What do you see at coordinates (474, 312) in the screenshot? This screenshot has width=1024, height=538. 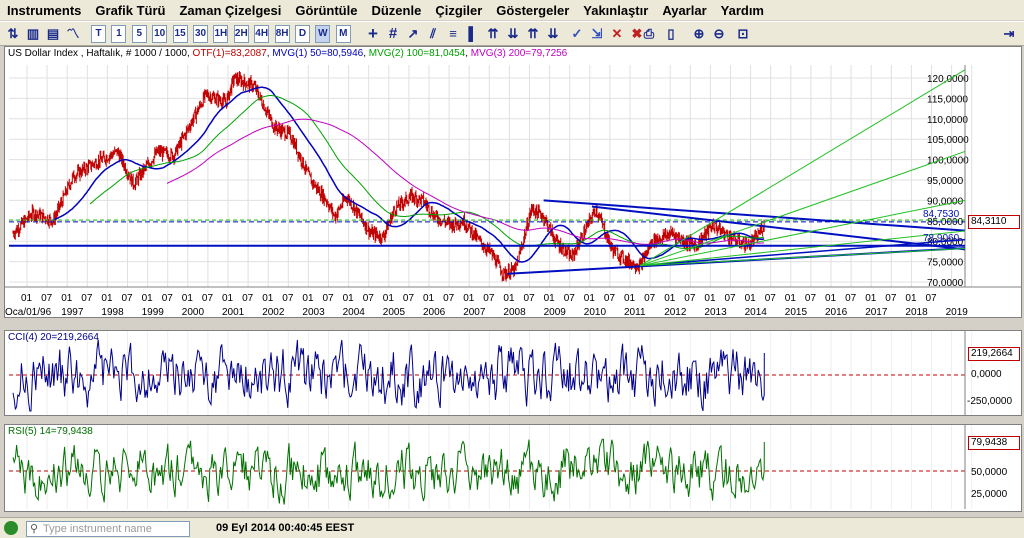 I see `x-year-label: 2007` at bounding box center [474, 312].